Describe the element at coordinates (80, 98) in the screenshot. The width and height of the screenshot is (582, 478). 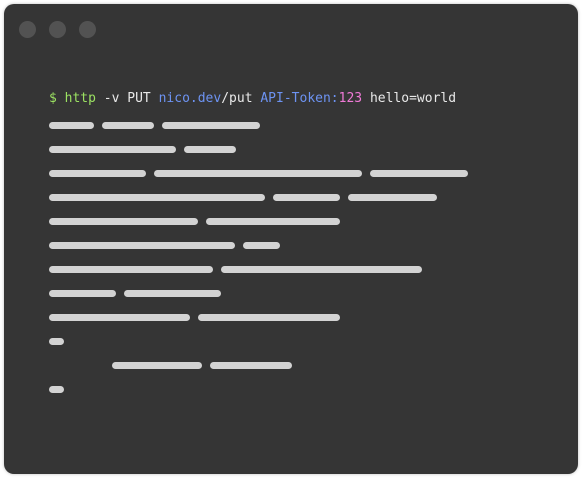
I see `command-program: http` at that location.